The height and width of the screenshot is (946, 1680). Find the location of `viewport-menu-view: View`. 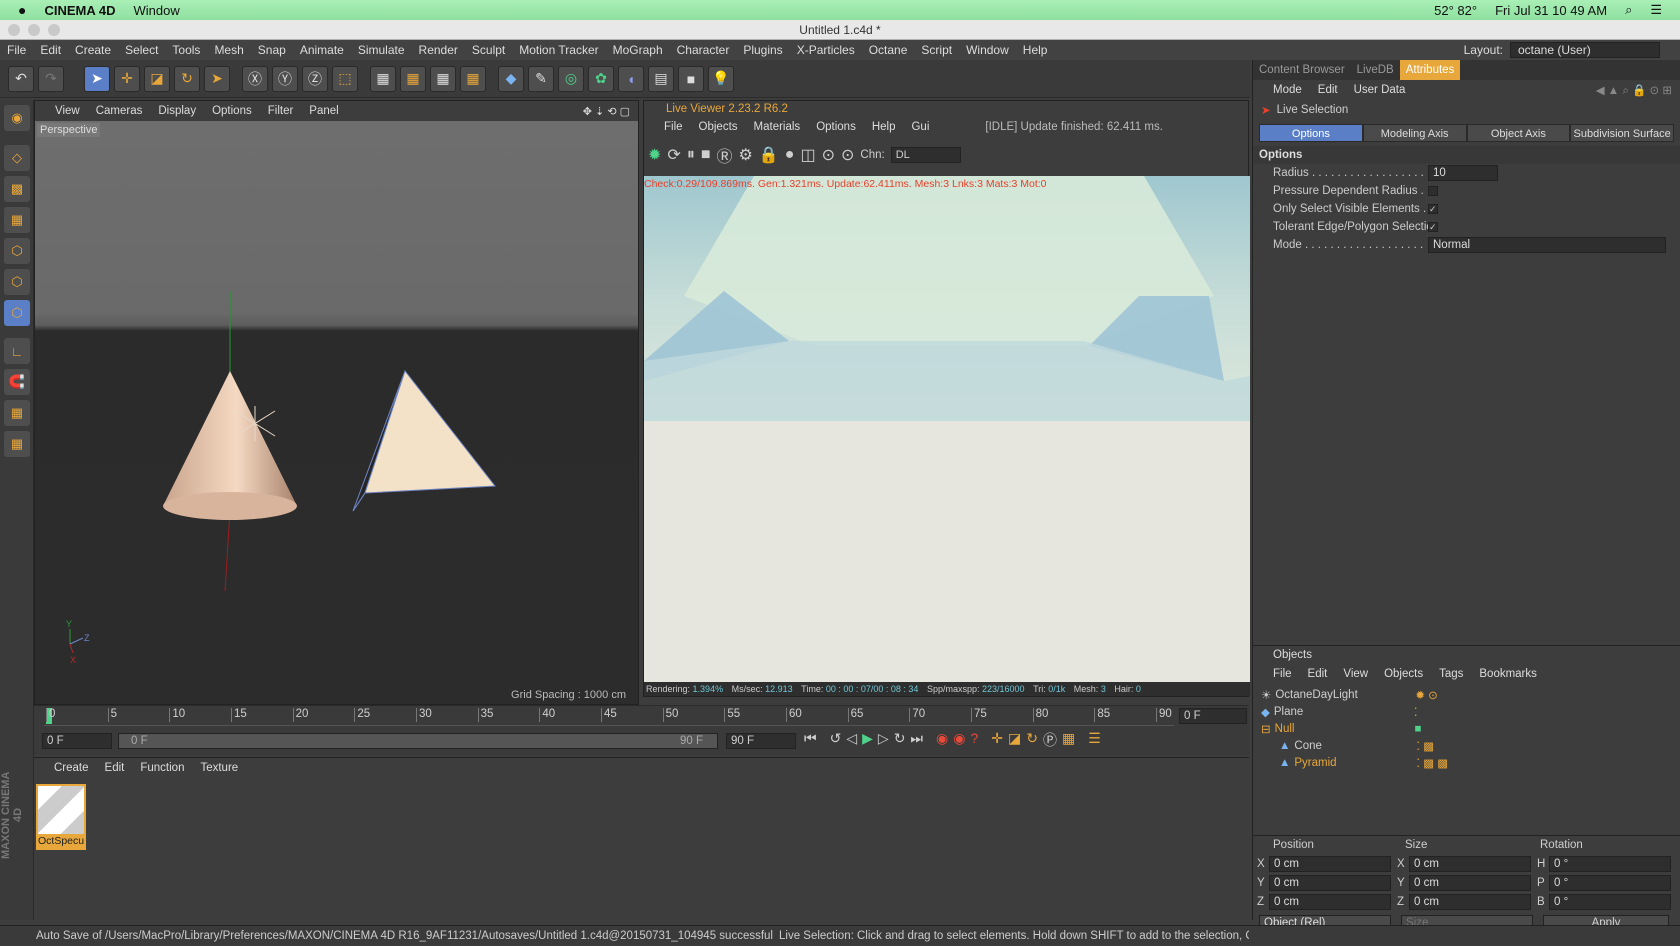

viewport-menu-view: View is located at coordinates (67, 111).